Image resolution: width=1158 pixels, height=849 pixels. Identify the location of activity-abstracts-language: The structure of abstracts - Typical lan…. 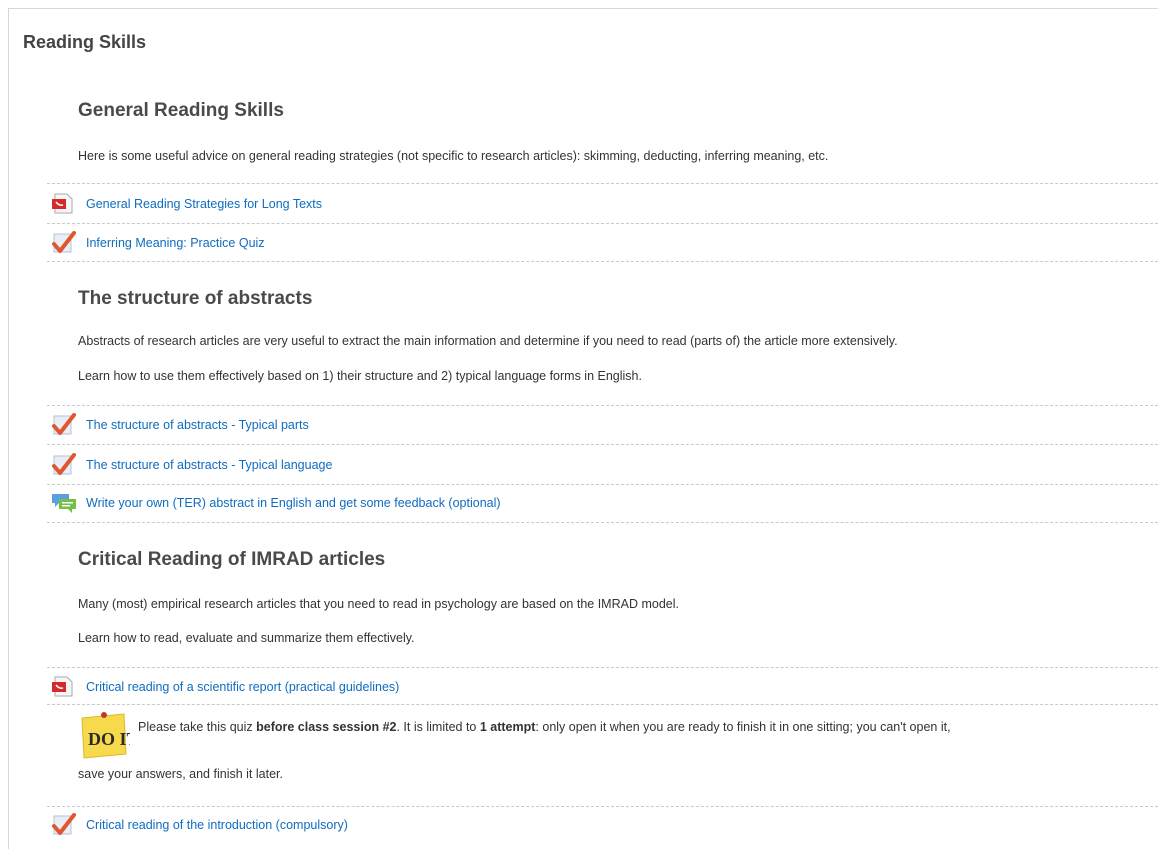
(191, 465).